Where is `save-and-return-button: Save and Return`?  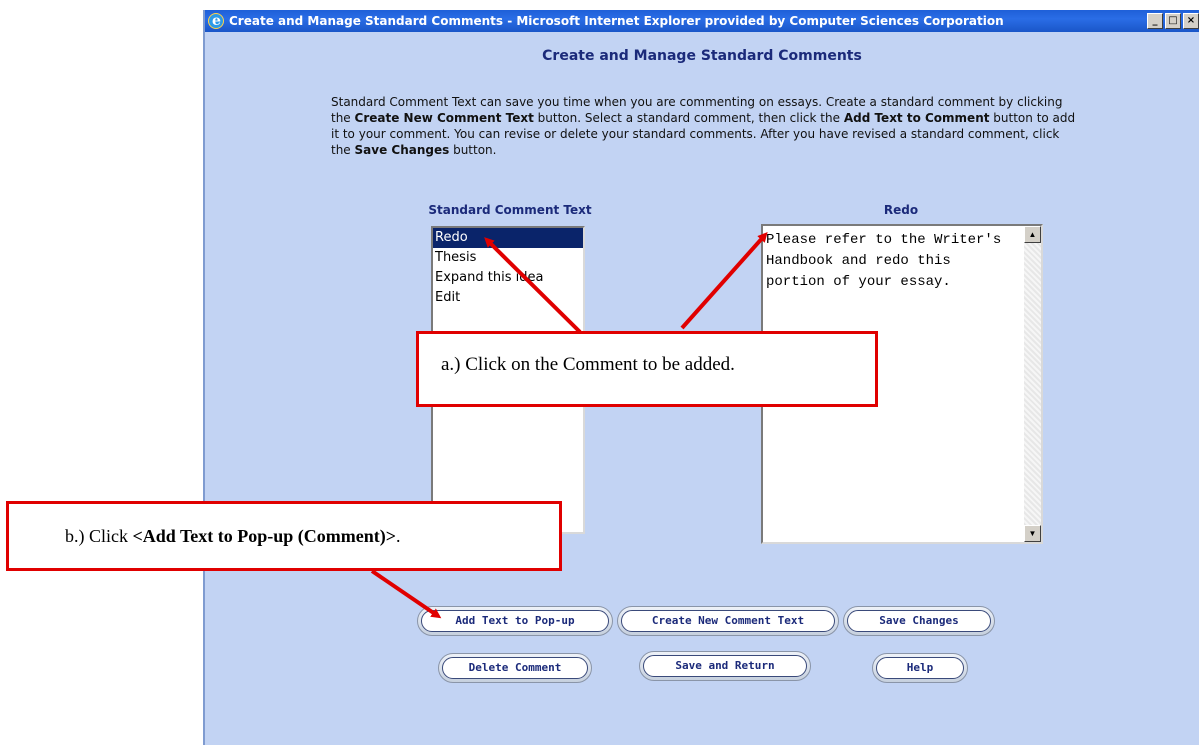
save-and-return-button: Save and Return is located at coordinates (725, 666).